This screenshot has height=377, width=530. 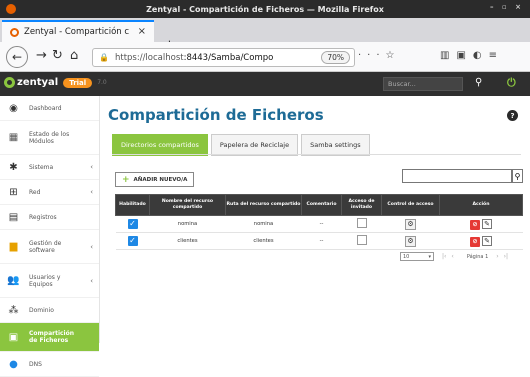 I want to click on zoom-indicator: 70%, so click(x=335, y=57).